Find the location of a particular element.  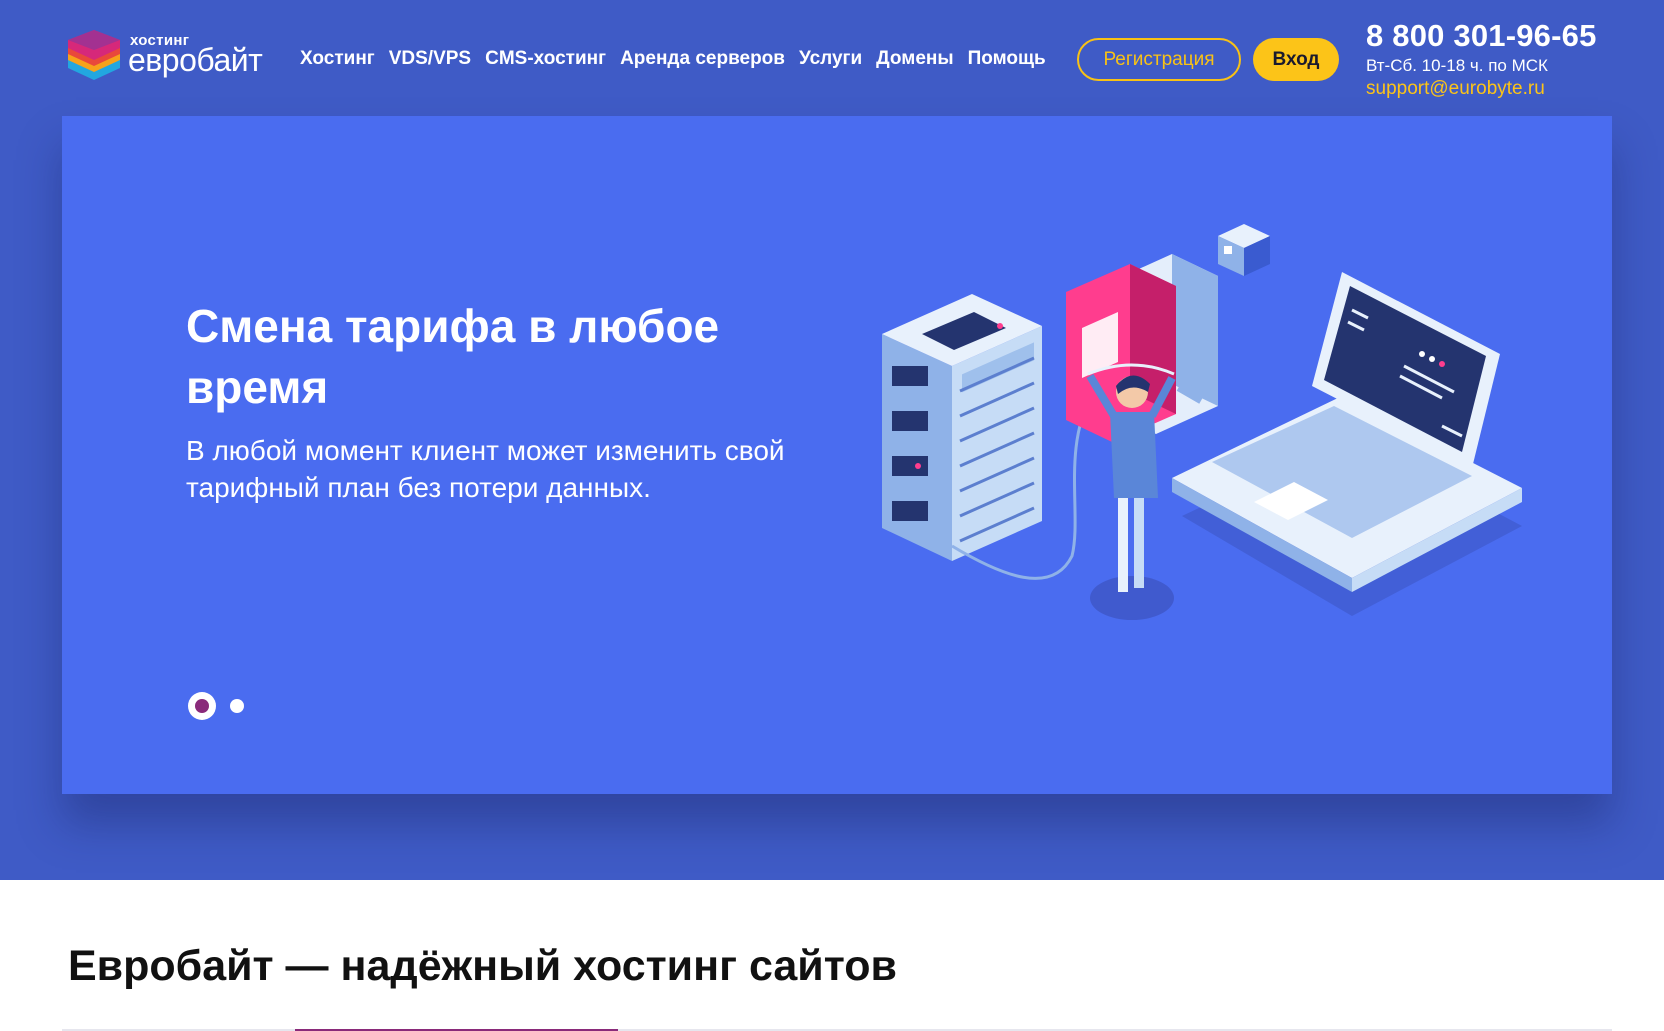

support-email-link: support@eurobyte.ru is located at coordinates (1506, 89).